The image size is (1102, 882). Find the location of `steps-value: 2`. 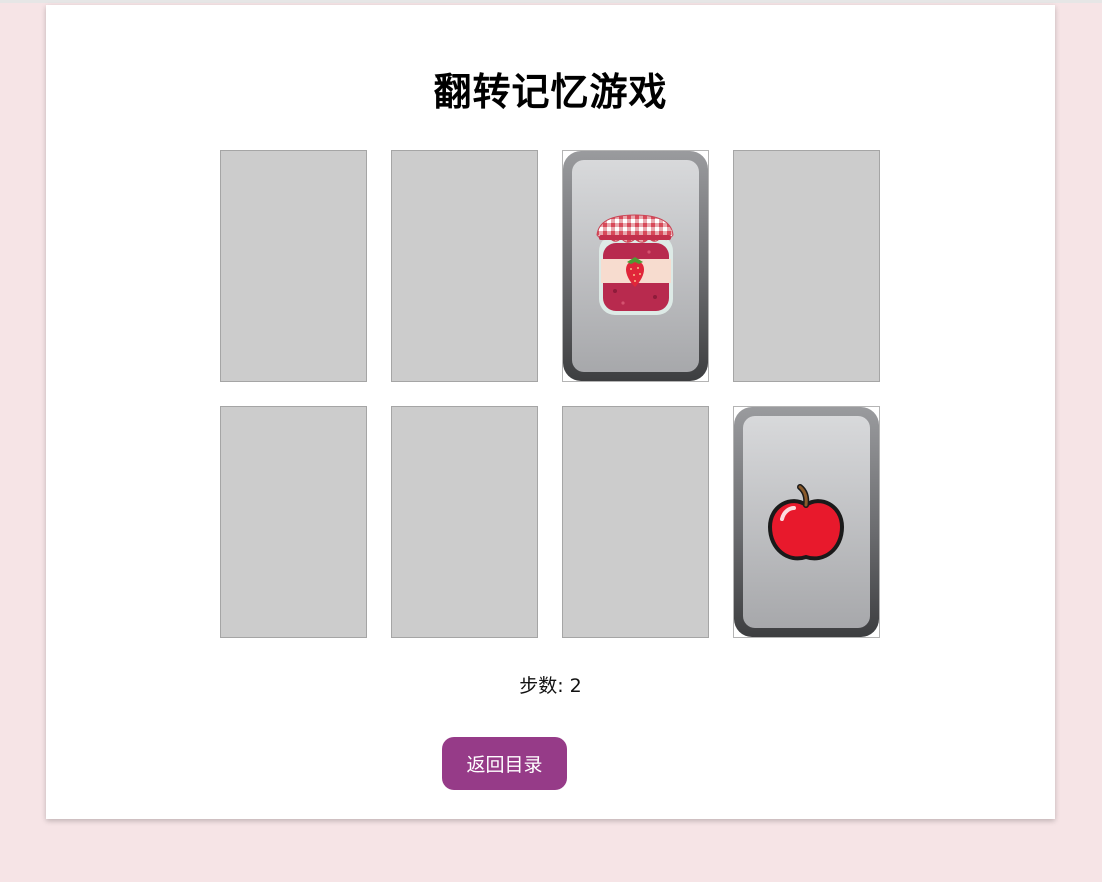

steps-value: 2 is located at coordinates (575, 686).